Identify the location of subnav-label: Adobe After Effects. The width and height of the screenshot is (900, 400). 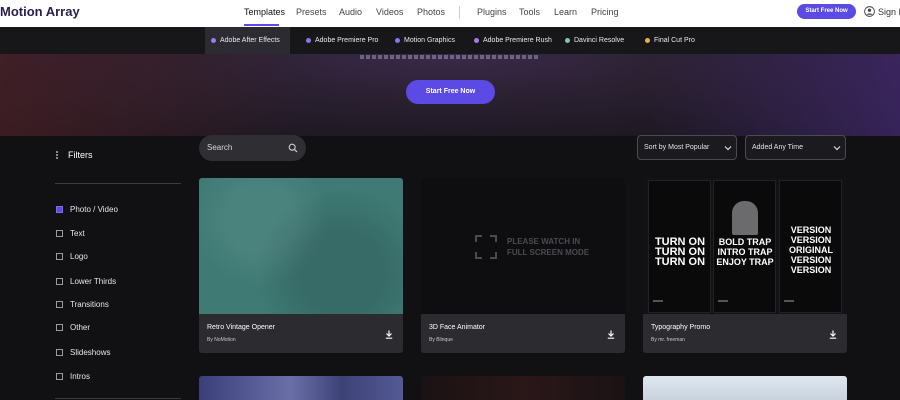
(250, 40).